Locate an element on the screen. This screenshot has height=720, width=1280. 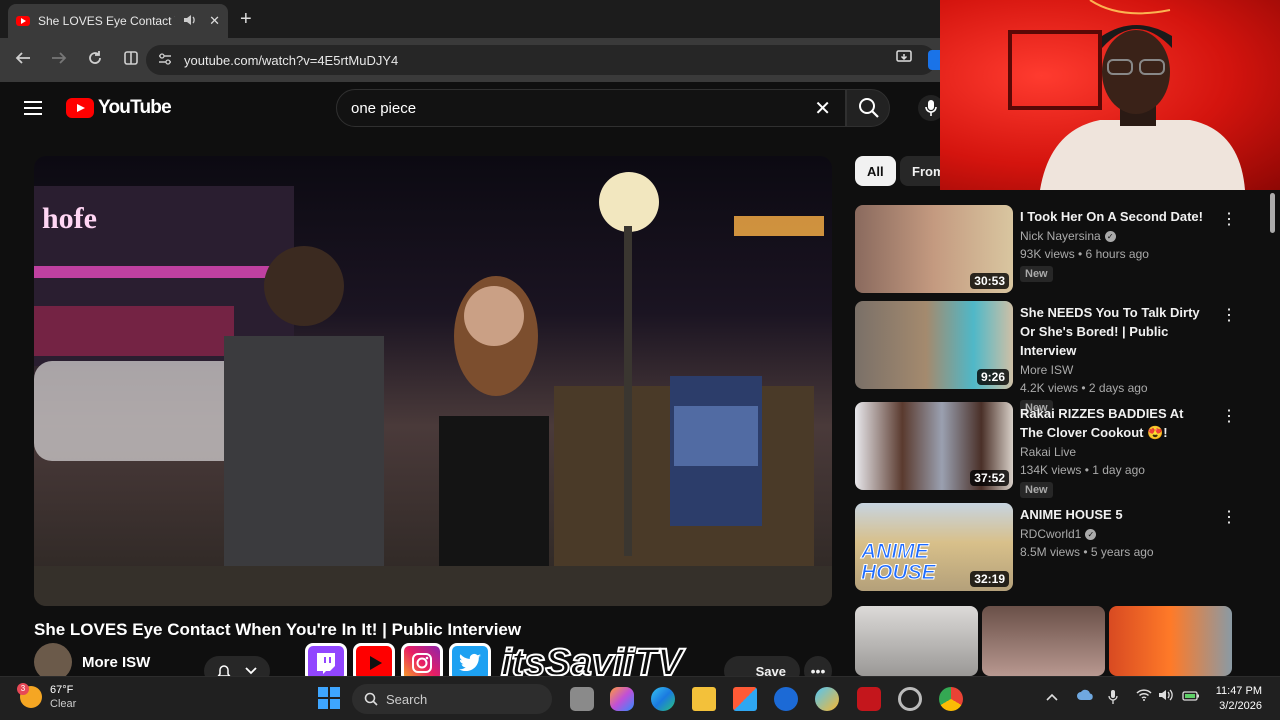
split-view-icon is located at coordinates (131, 60).